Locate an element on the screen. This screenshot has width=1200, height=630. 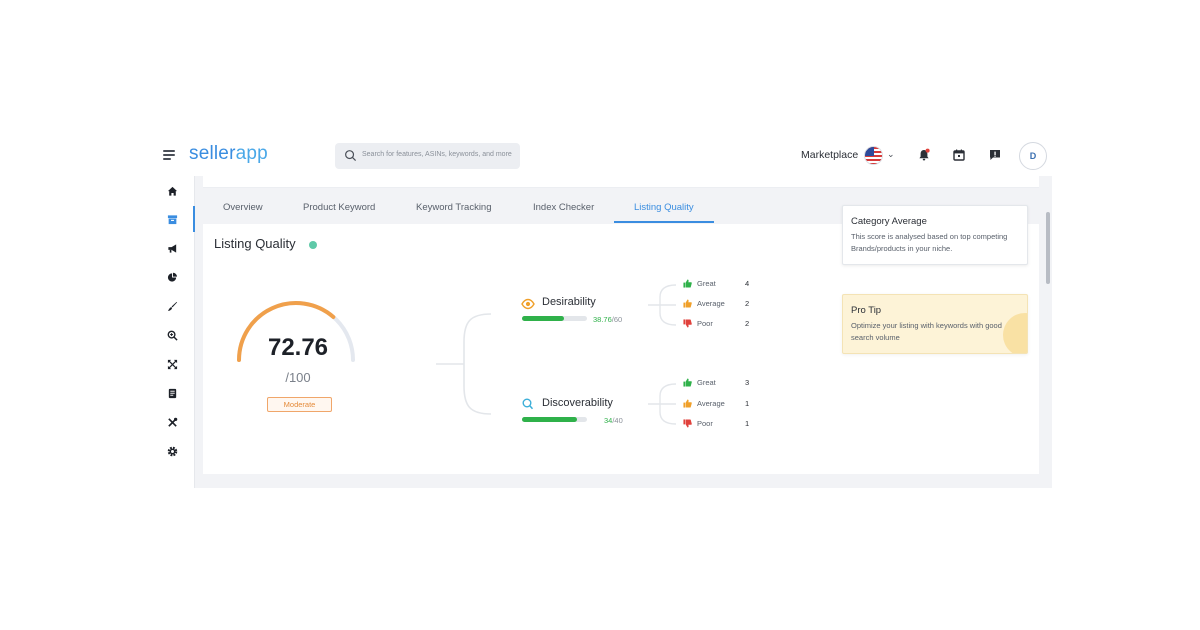
pie-chart-icon is located at coordinates (172, 277).